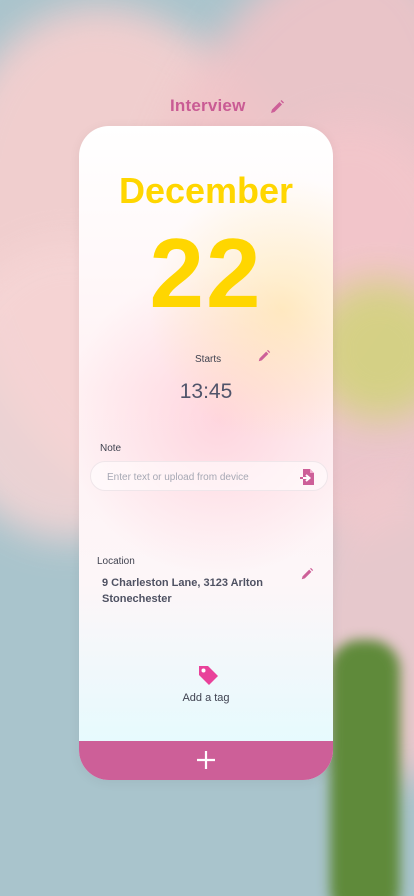  Describe the element at coordinates (182, 583) in the screenshot. I see `address-line-1: 9 Charleston Lane, 3123 Arlton` at that location.